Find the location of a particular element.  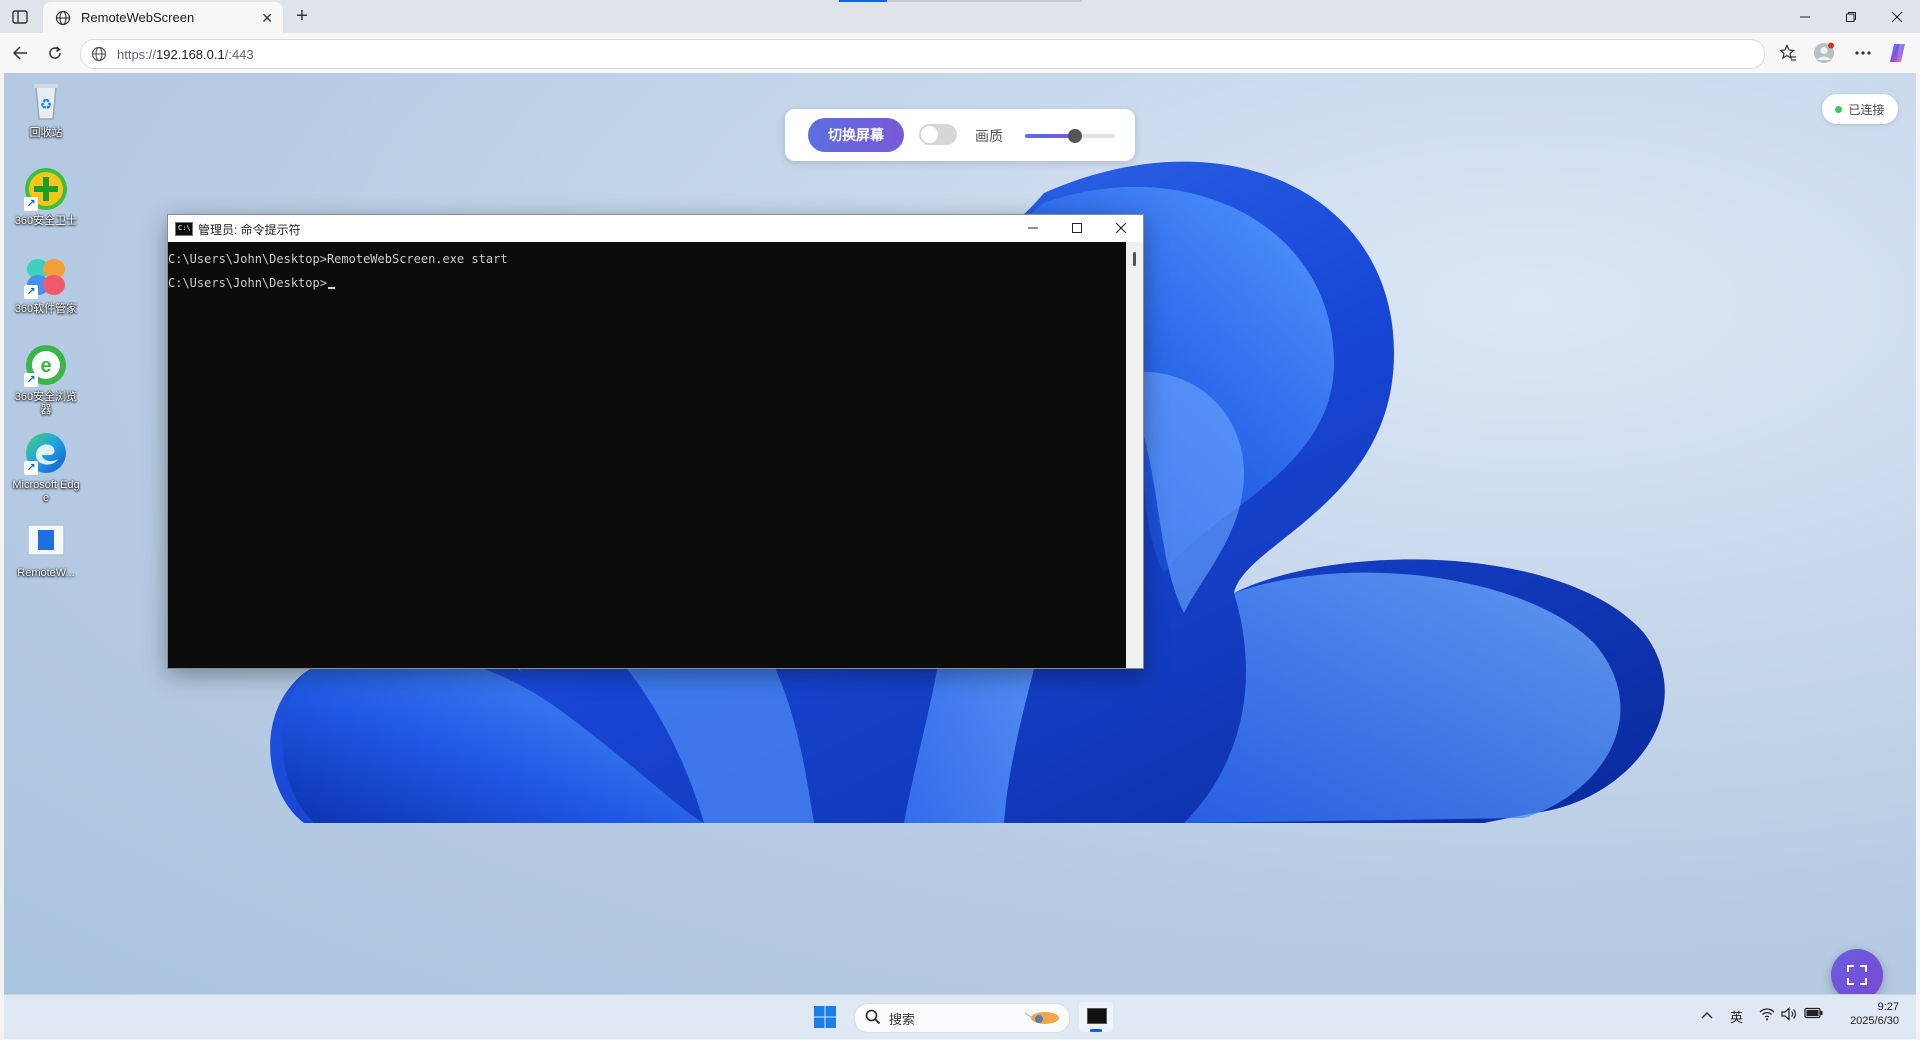

desktop-icon-label: Microsoft Edge is located at coordinates (46, 491).